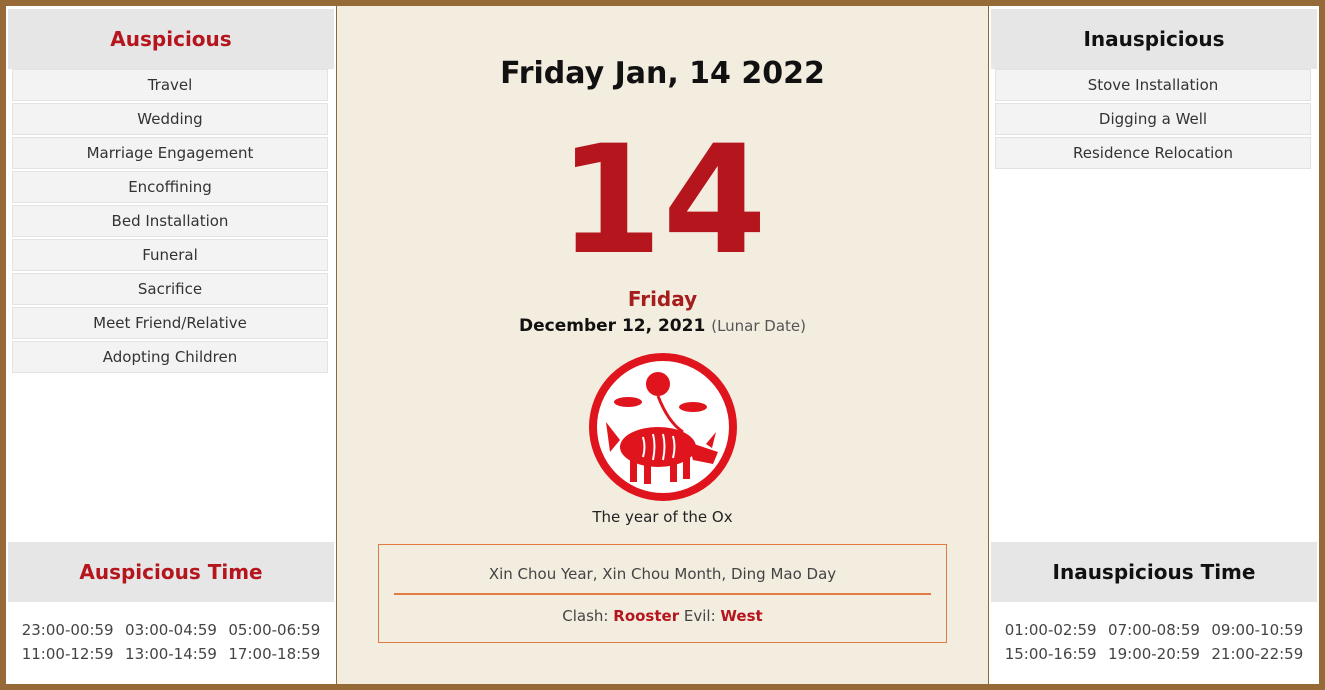 The width and height of the screenshot is (1325, 690). What do you see at coordinates (67, 654) in the screenshot?
I see `time-slot: 11:00-12:59` at bounding box center [67, 654].